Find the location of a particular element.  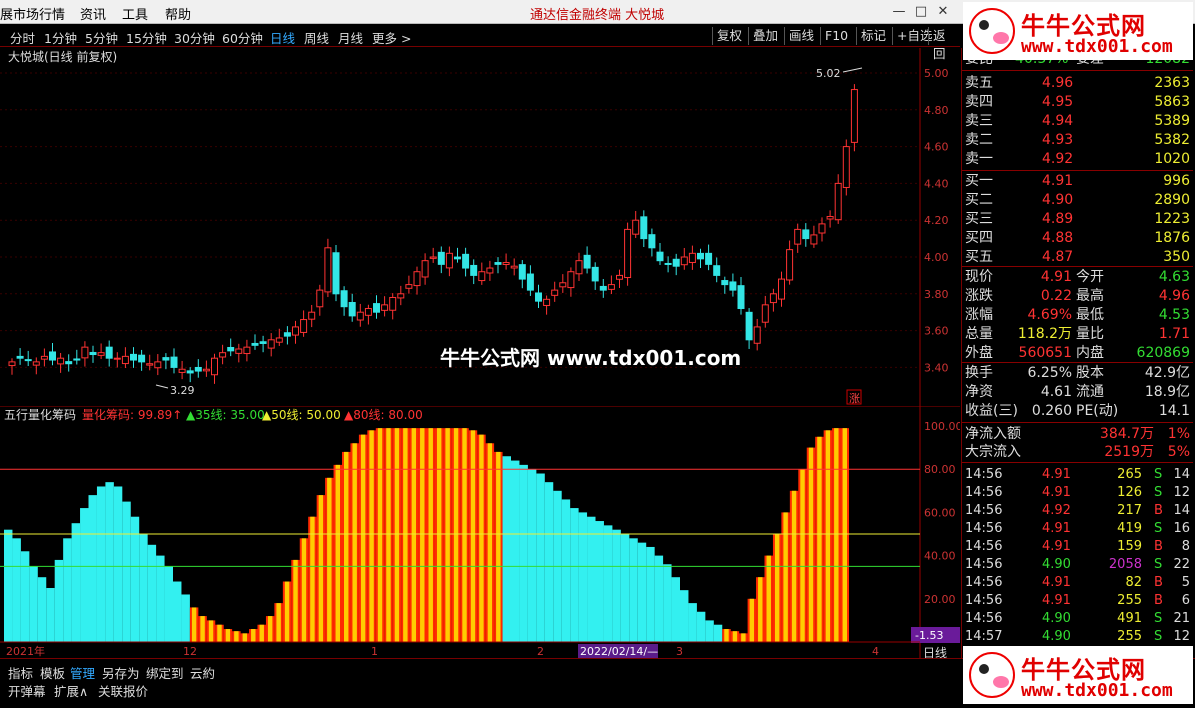

menu-help: 帮助 is located at coordinates (178, 13).